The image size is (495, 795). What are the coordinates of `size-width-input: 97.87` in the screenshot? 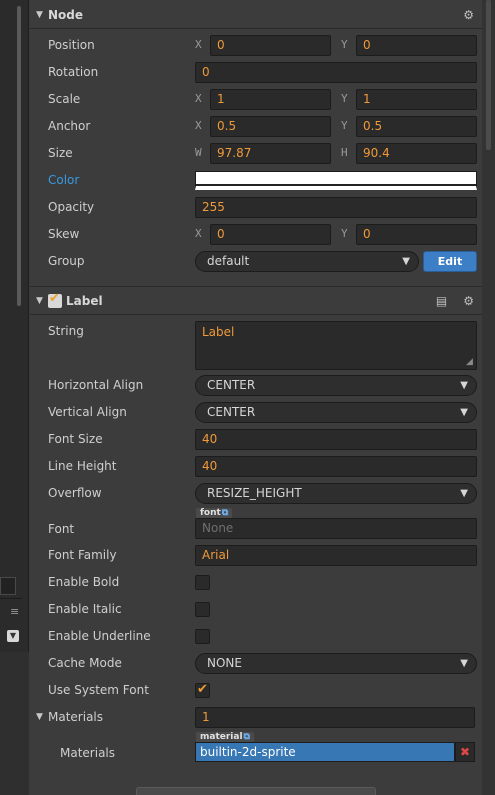 It's located at (270, 153).